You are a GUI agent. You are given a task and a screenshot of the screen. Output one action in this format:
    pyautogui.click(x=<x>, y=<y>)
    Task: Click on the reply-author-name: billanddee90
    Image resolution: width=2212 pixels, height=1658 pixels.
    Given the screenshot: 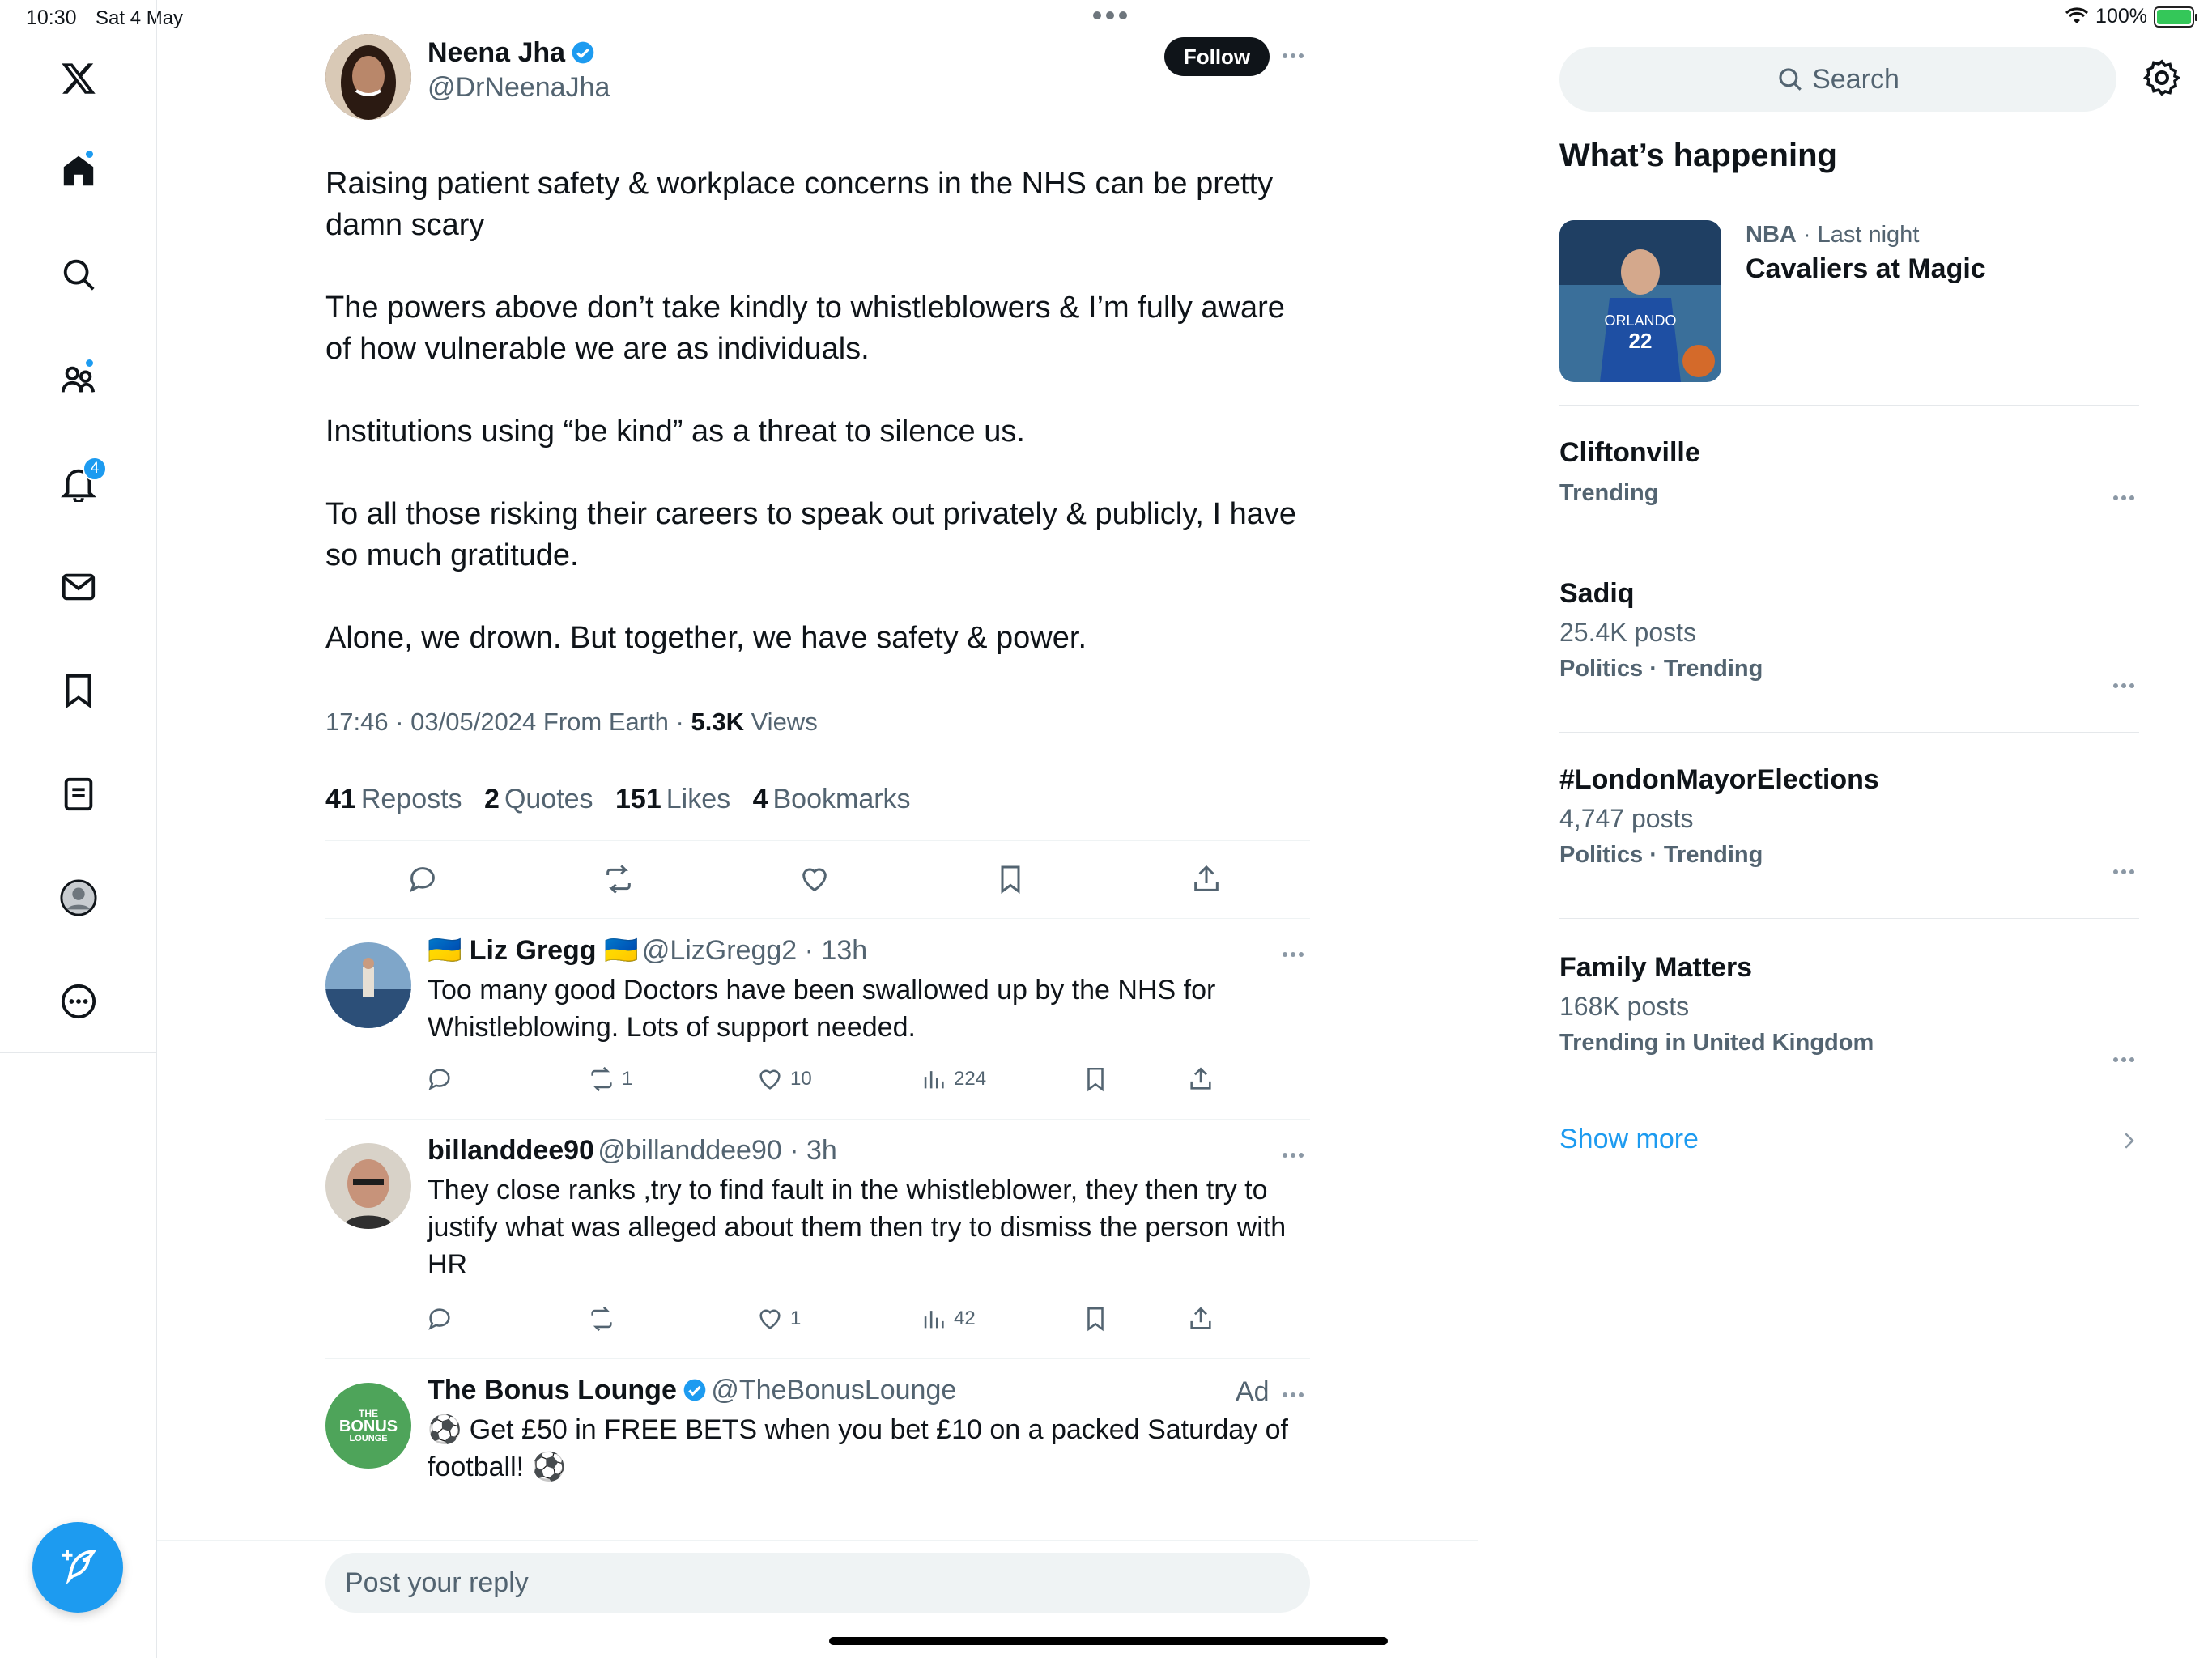 What is the action you would take?
    pyautogui.click(x=511, y=1150)
    